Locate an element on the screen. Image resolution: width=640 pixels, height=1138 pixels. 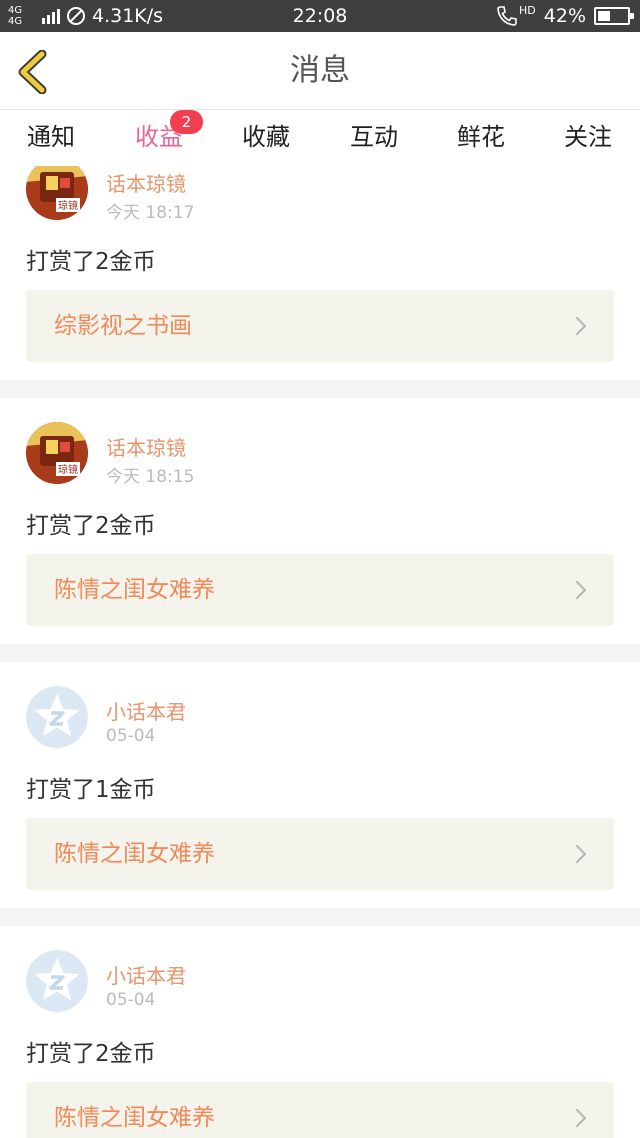
book-link: 综影视之书画 is located at coordinates (320, 326).